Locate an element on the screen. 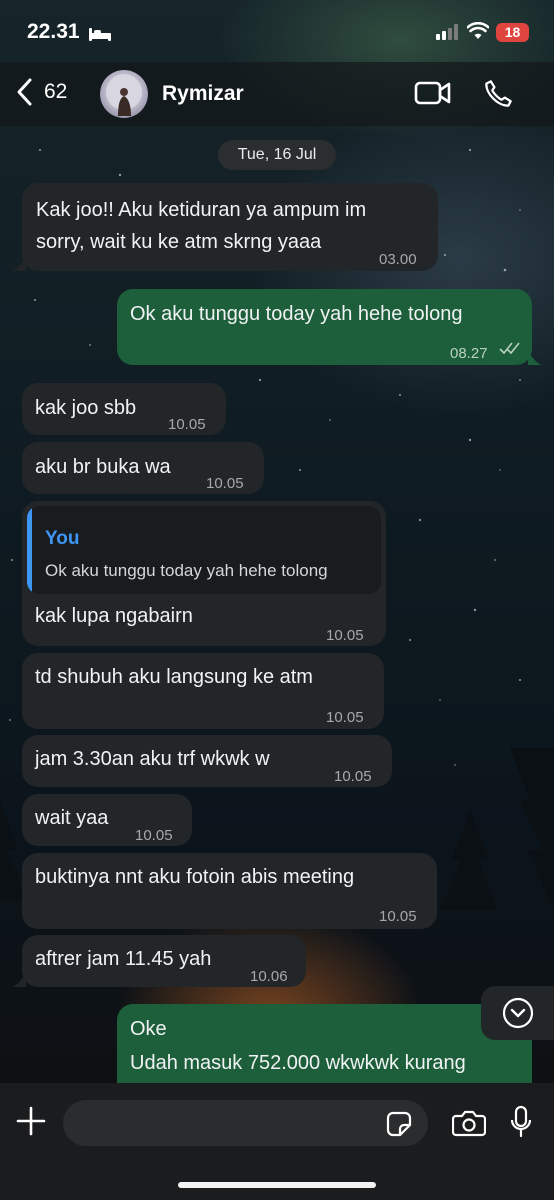  quoted-message: You Ok aku tunggu today yah hehe tolong is located at coordinates (204, 550).